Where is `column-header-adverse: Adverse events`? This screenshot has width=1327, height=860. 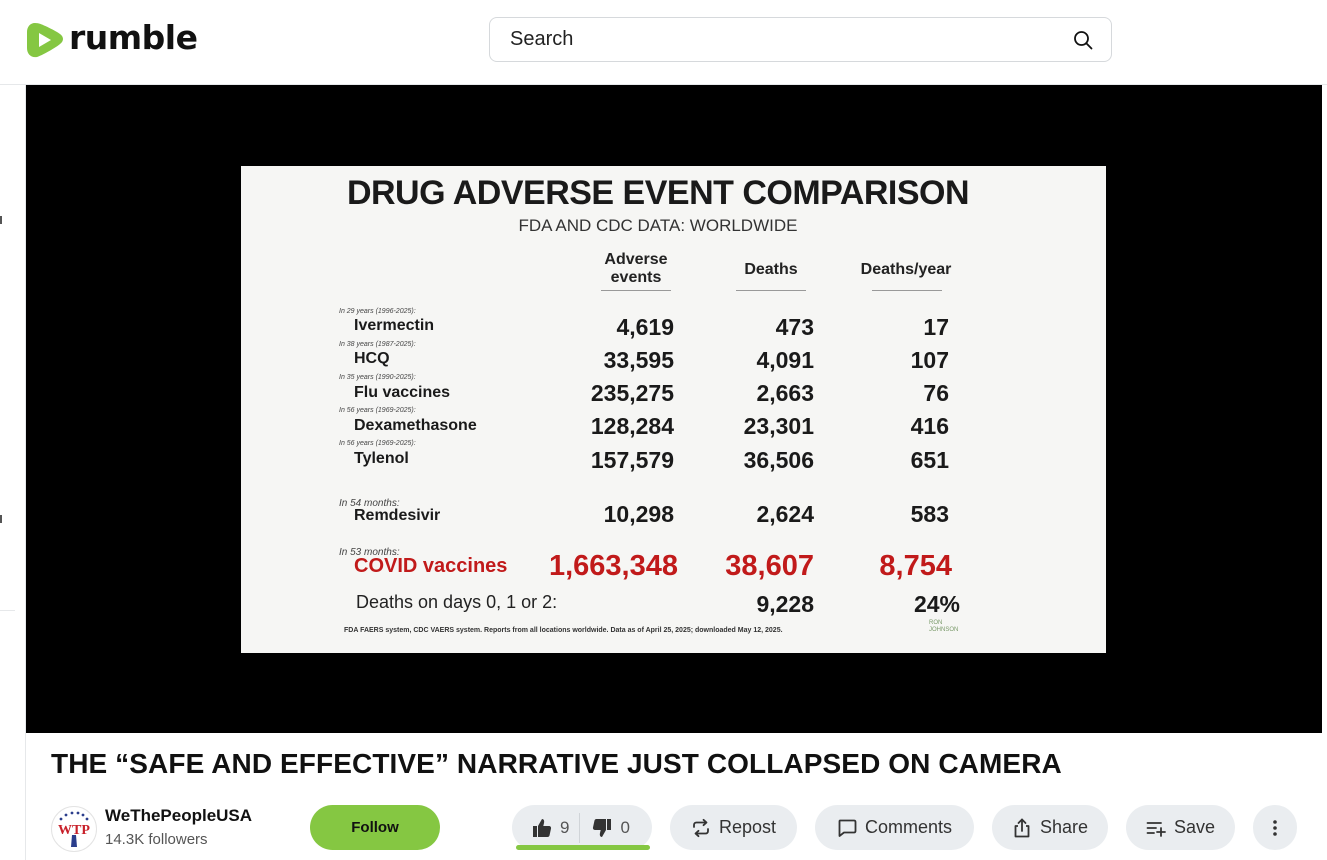
column-header-adverse: Adverse events is located at coordinates (636, 268).